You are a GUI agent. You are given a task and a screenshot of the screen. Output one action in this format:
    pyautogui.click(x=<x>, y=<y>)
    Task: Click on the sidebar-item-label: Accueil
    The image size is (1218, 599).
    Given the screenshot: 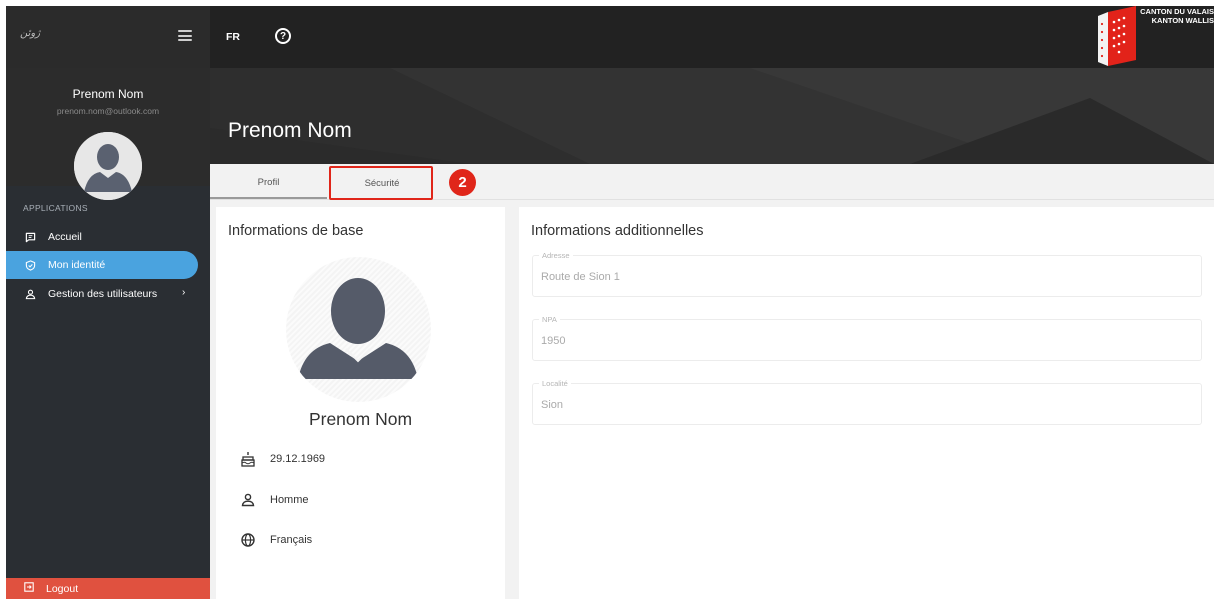 What is the action you would take?
    pyautogui.click(x=65, y=237)
    